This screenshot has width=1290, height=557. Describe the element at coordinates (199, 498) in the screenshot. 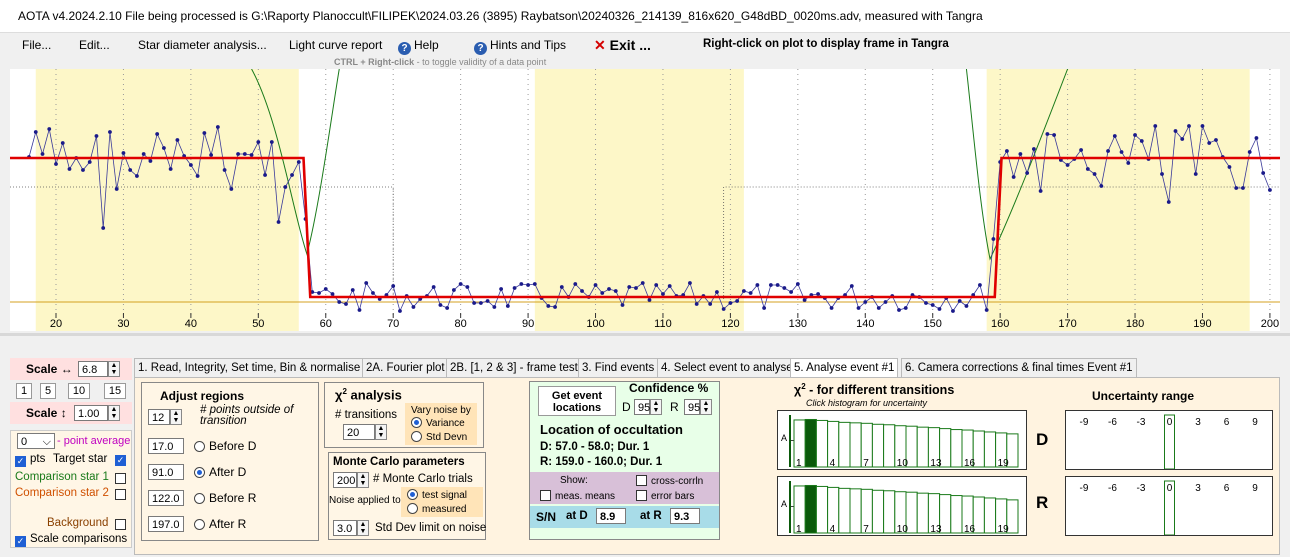

I see `before-r-radio` at that location.